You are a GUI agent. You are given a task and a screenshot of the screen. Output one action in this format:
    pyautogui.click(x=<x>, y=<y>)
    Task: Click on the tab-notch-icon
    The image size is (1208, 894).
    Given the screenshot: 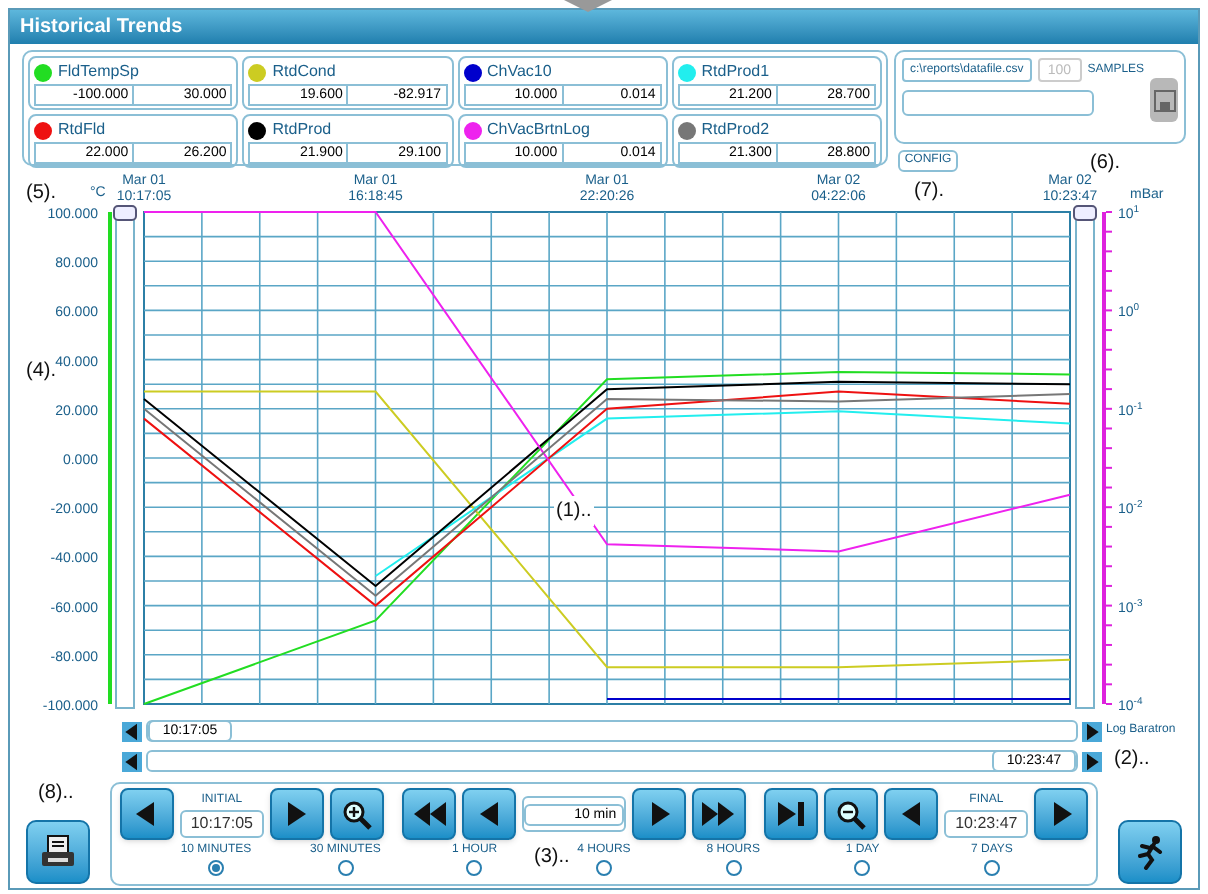 What is the action you would take?
    pyautogui.click(x=588, y=6)
    